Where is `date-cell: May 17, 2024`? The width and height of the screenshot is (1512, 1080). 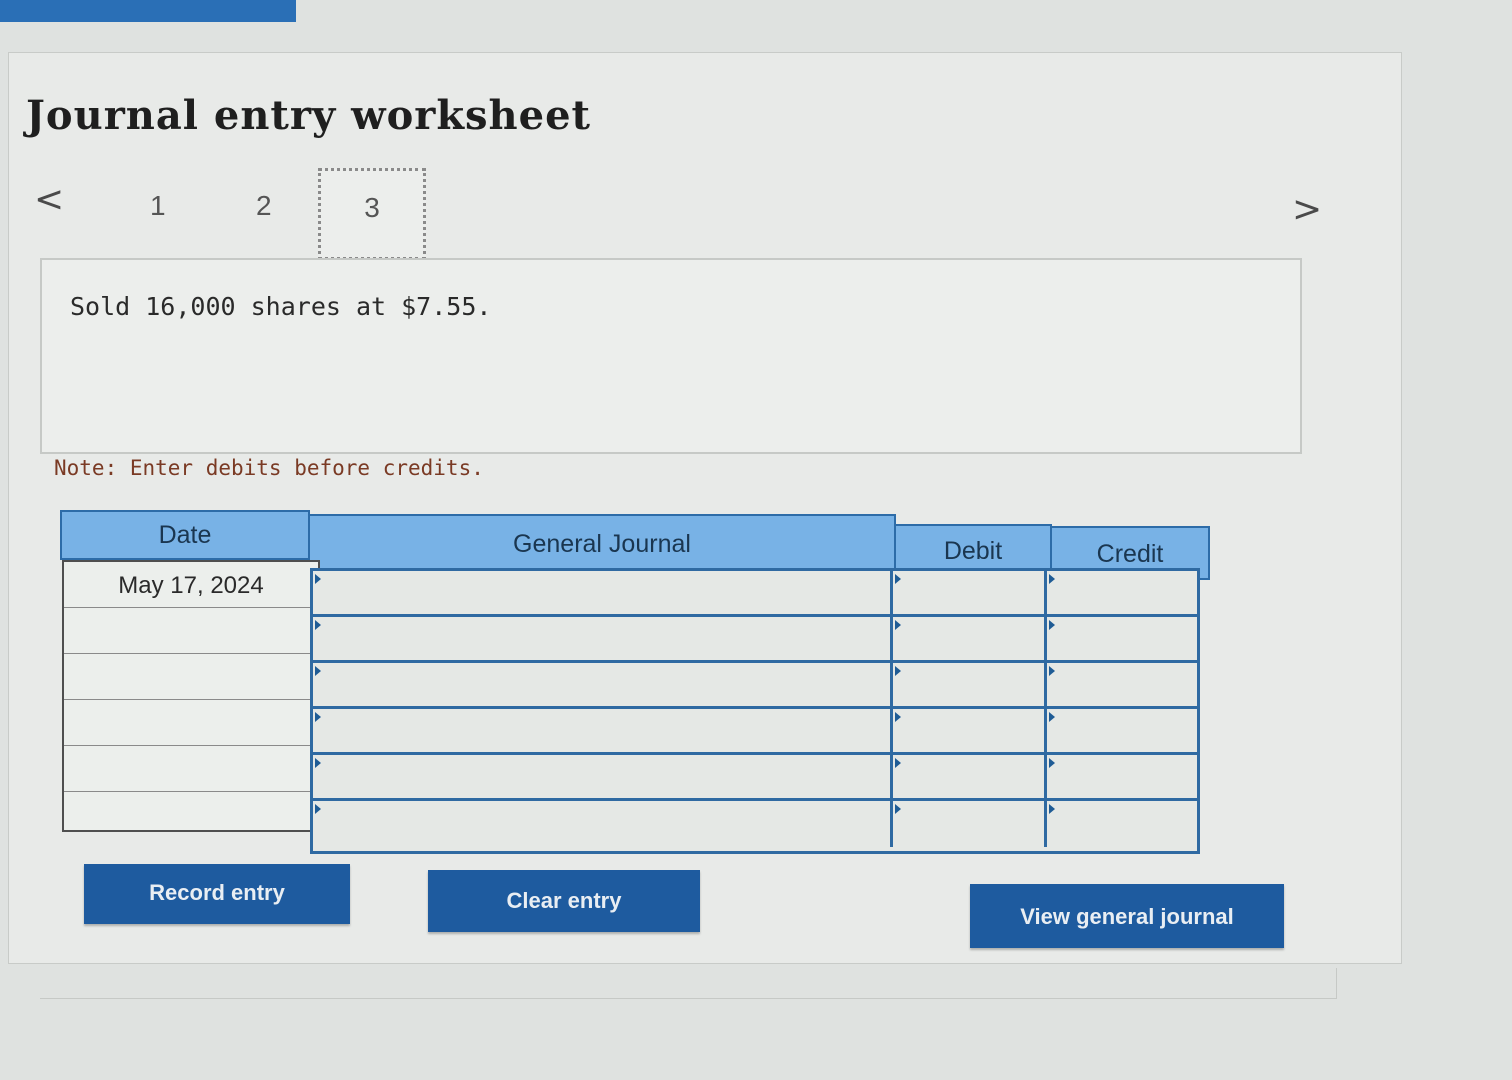 date-cell: May 17, 2024 is located at coordinates (191, 585).